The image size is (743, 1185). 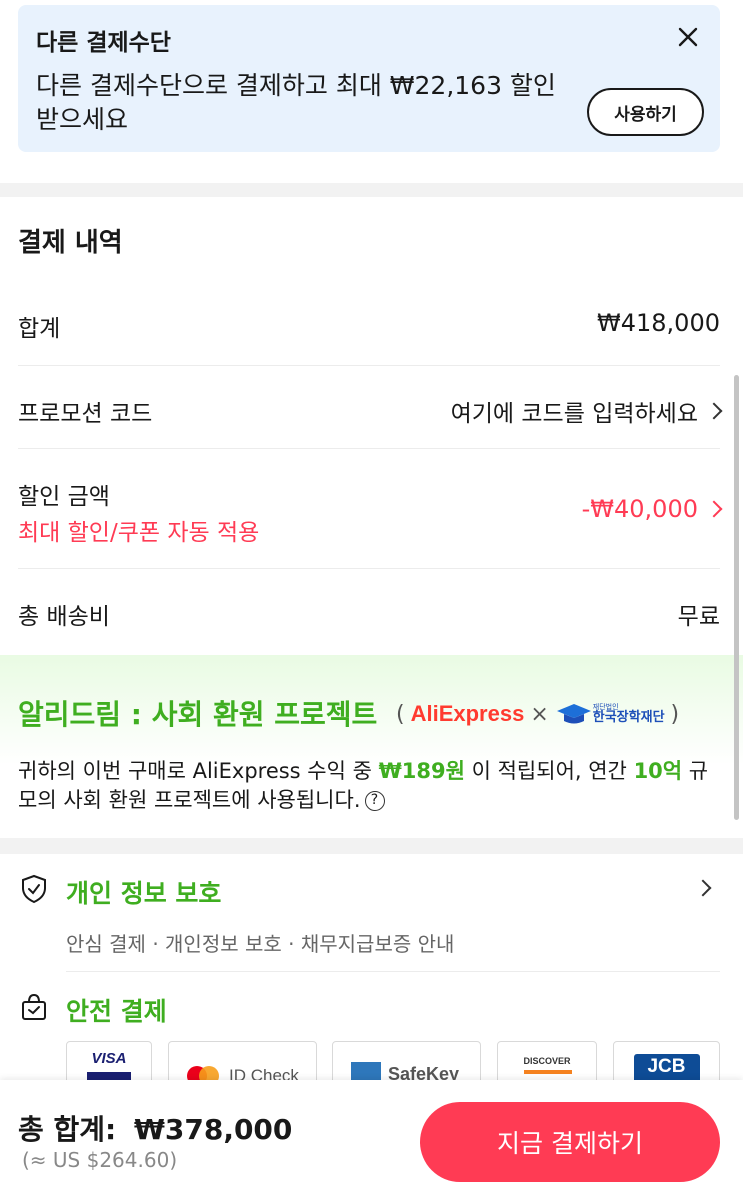 What do you see at coordinates (574, 414) in the screenshot?
I see `promo-placeholder: 여기에 코드를 입력하세요` at bounding box center [574, 414].